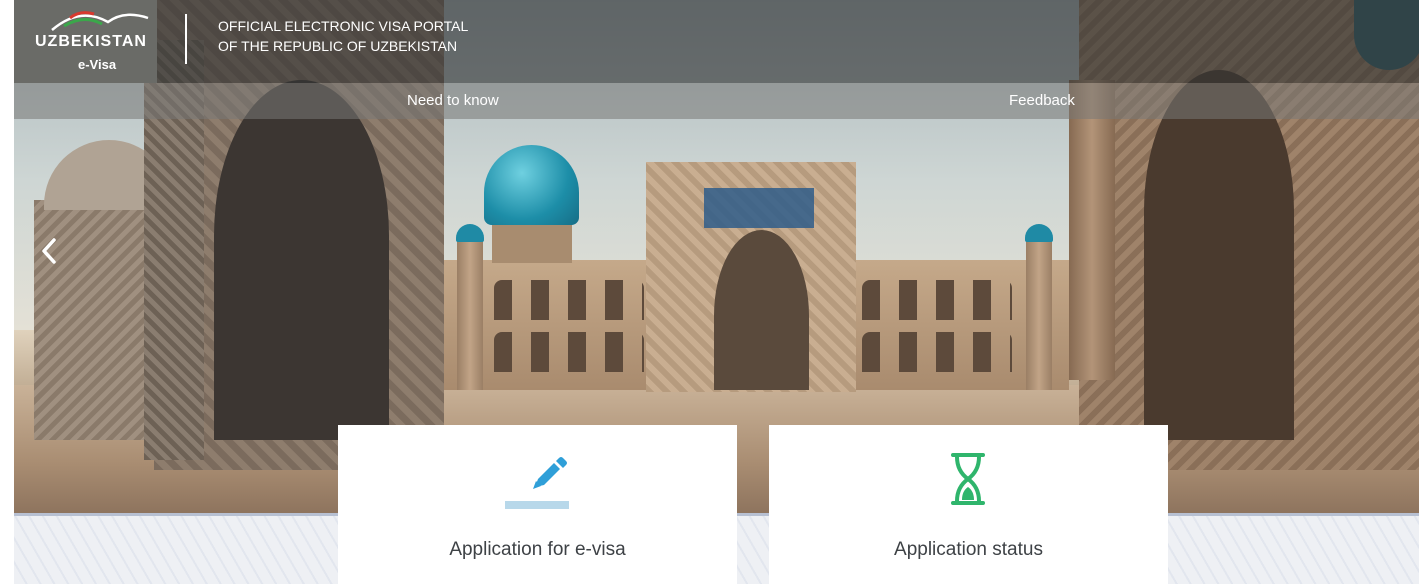 The height and width of the screenshot is (584, 1419). I want to click on center-arch, so click(761, 310).